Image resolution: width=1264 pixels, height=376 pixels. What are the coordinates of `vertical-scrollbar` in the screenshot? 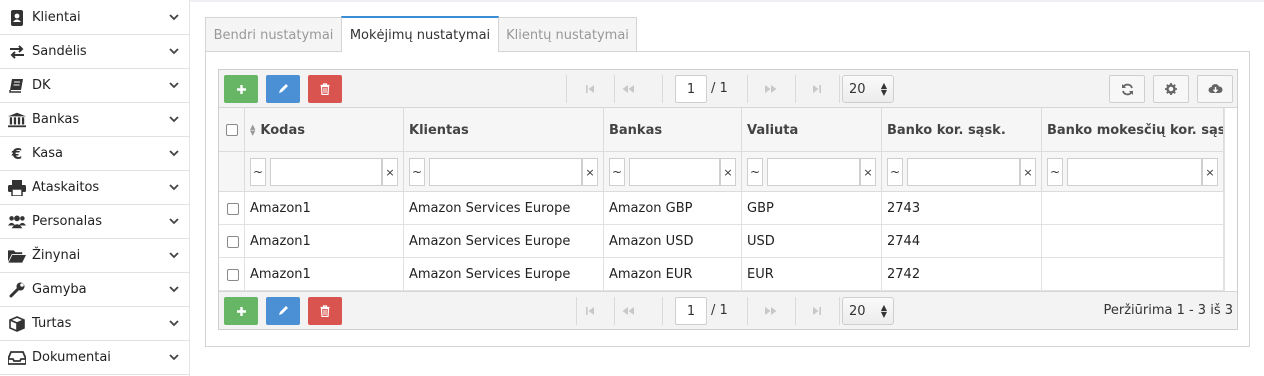 It's located at (1230, 199).